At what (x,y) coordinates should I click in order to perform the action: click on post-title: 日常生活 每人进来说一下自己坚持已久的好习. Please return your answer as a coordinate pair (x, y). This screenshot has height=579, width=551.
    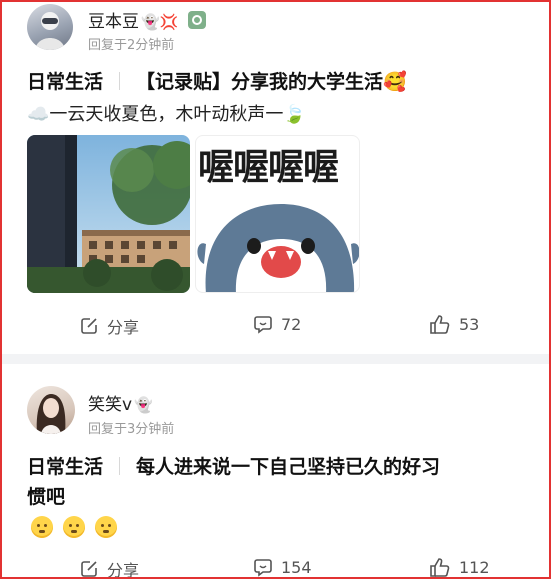
    Looking at the image, I should click on (233, 465).